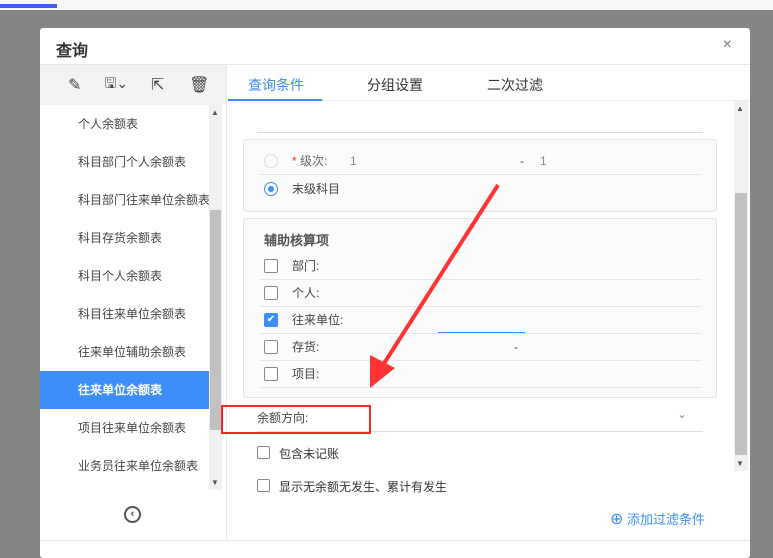  I want to click on arrow-shaft, so click(440, 275).